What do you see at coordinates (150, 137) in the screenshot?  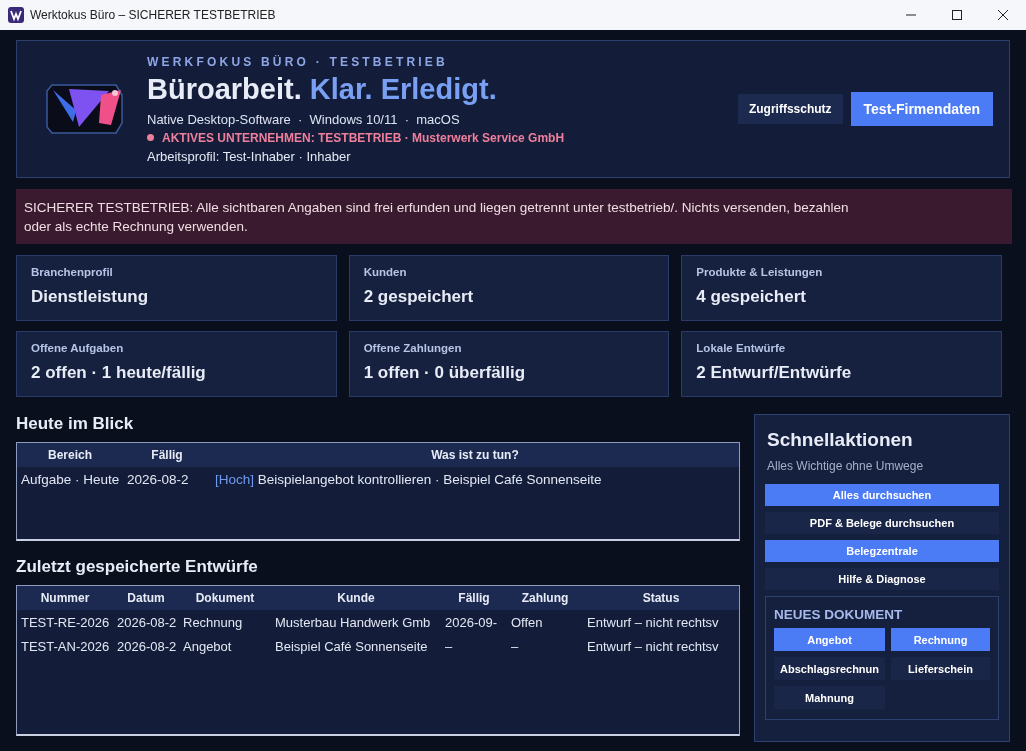 I see `status-dot-icon` at bounding box center [150, 137].